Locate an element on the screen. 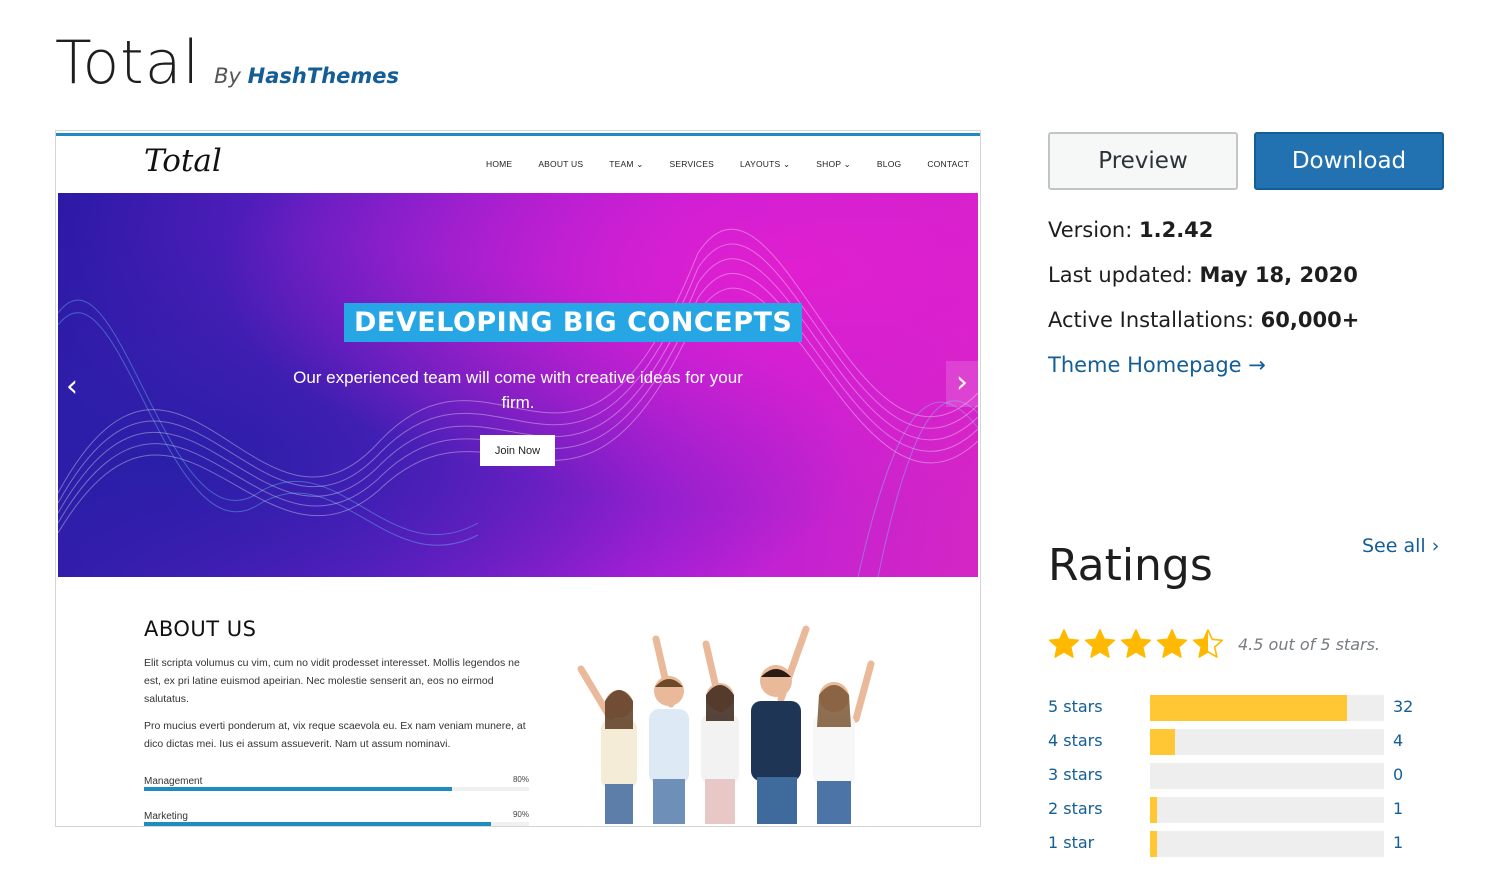 Image resolution: width=1499 pixels, height=877 pixels. version-info: Version: 1.2.42 is located at coordinates (1130, 230).